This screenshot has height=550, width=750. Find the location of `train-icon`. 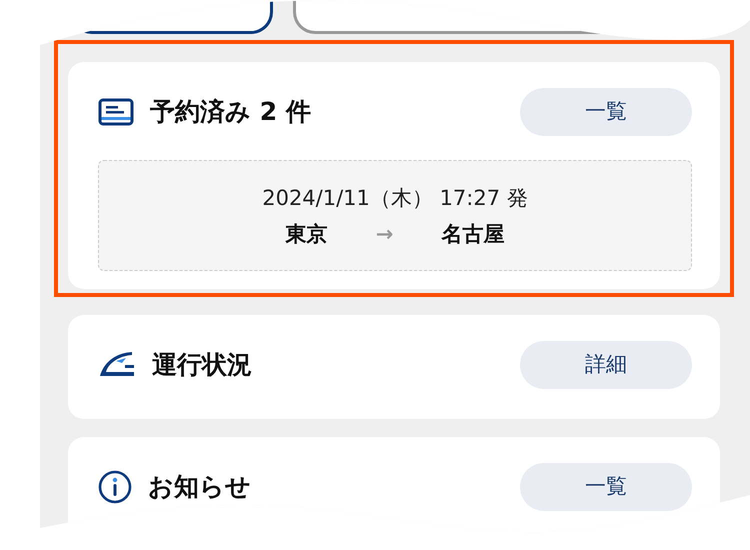

train-icon is located at coordinates (117, 365).